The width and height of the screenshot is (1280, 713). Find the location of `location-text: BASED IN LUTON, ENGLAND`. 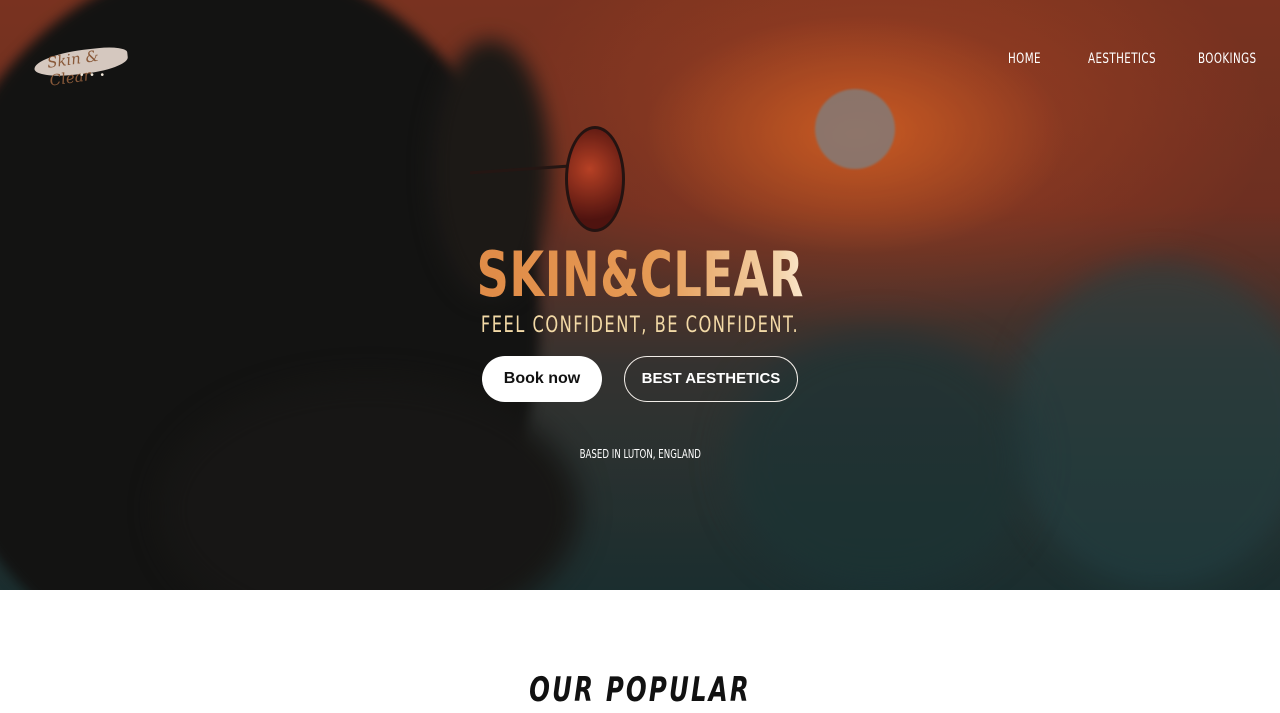

location-text: BASED IN LUTON, ENGLAND is located at coordinates (640, 454).